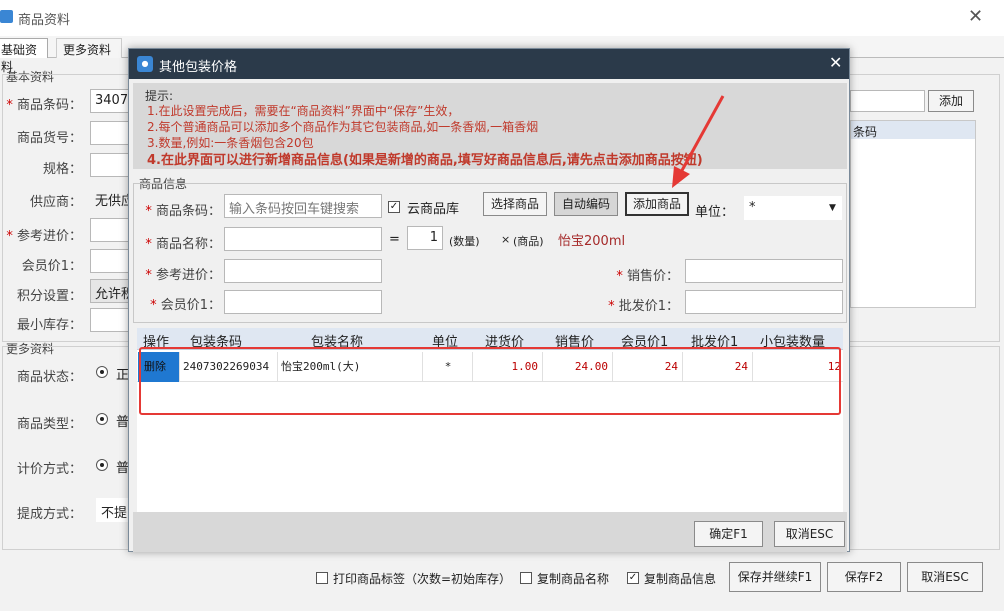  Describe the element at coordinates (49, 514) in the screenshot. I see `commission-label: 提成方式：` at that location.